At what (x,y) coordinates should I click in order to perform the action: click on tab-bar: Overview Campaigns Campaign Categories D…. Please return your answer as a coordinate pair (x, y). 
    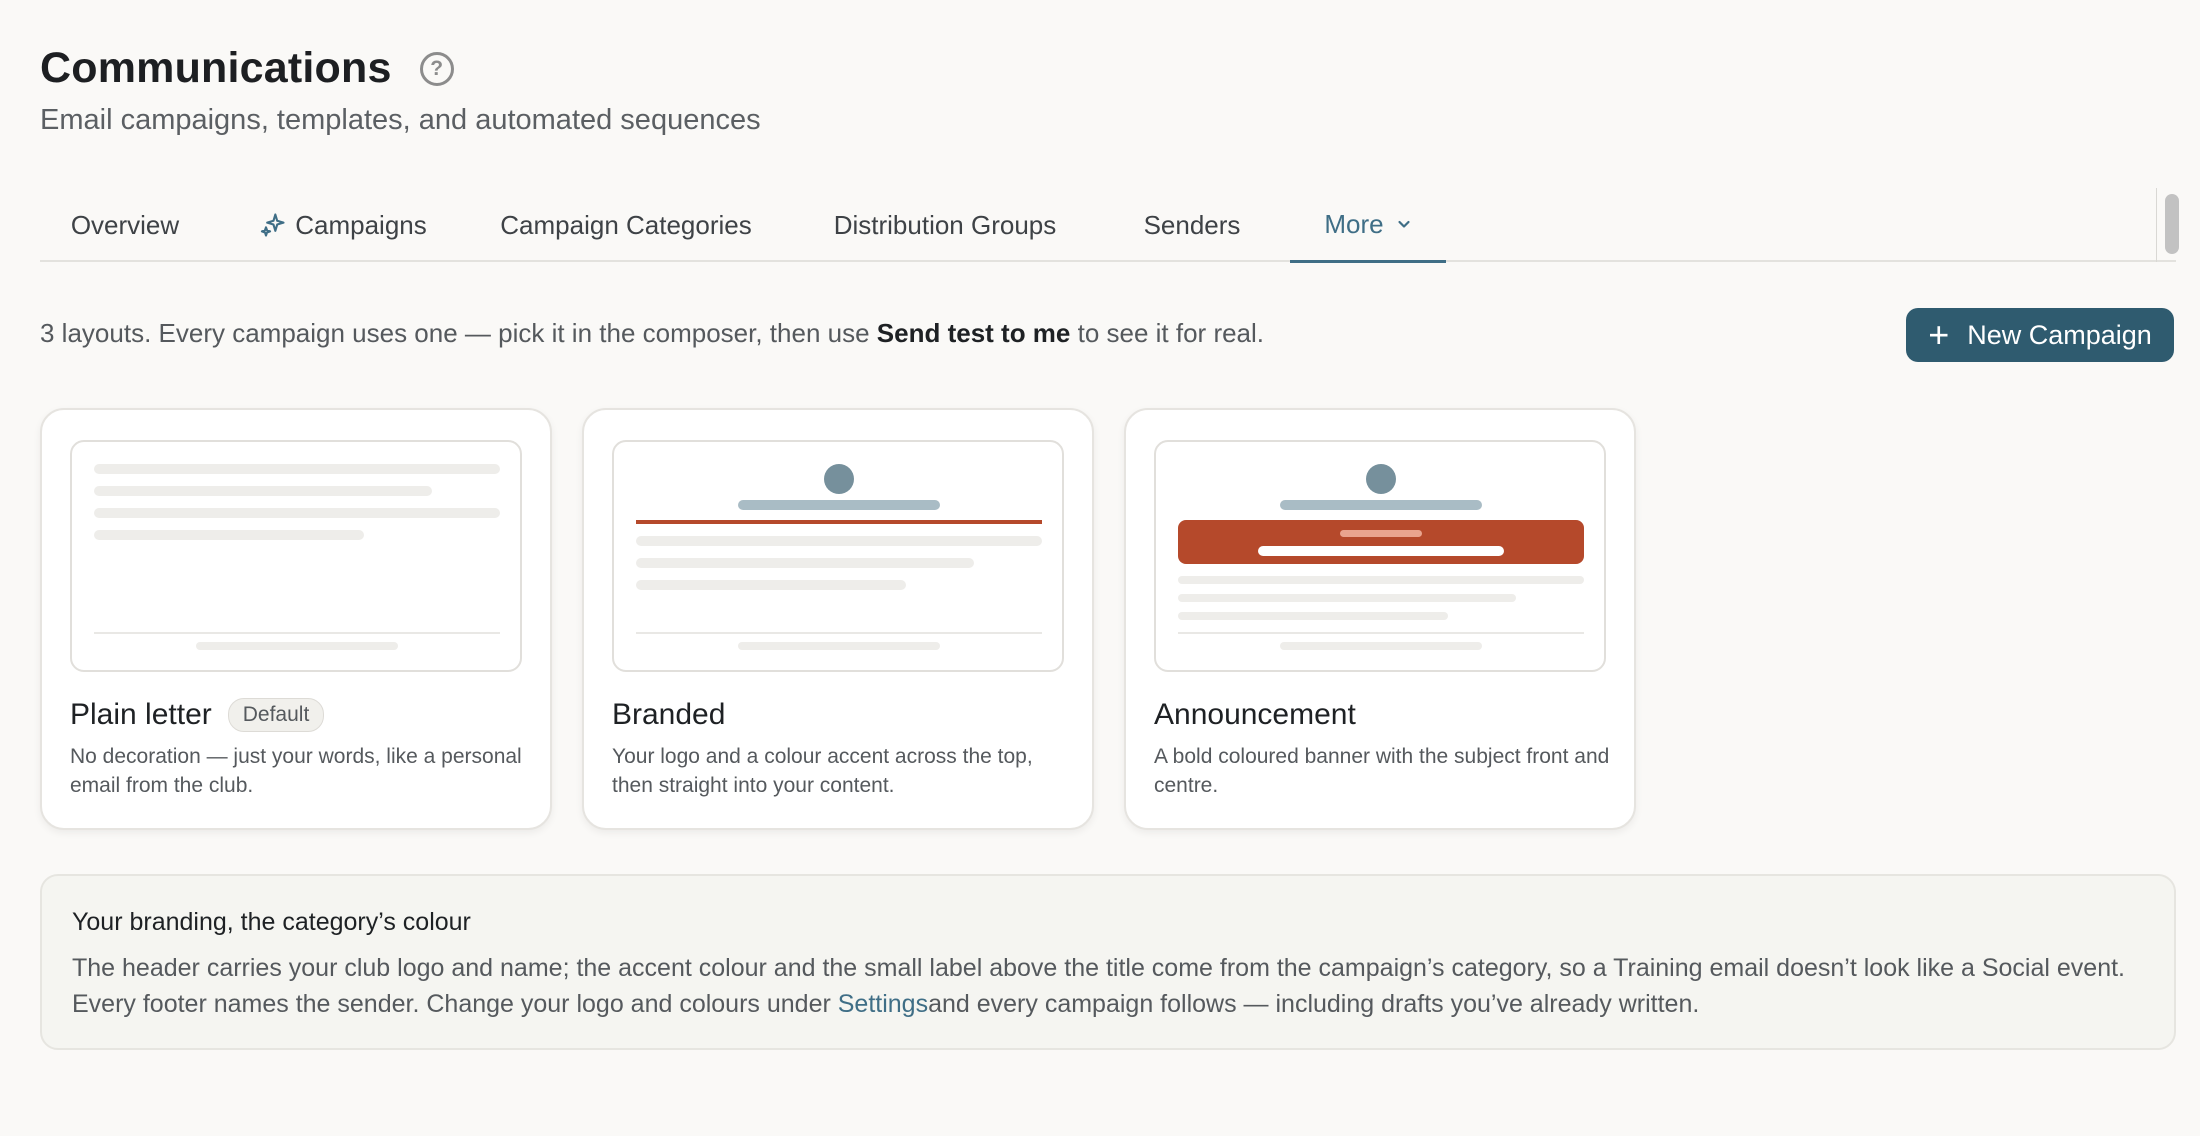
    Looking at the image, I should click on (1109, 225).